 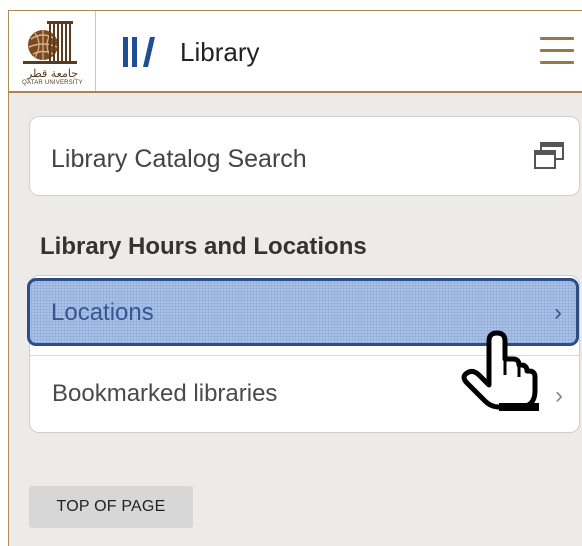 What do you see at coordinates (50, 42) in the screenshot?
I see `university-logo-icon` at bounding box center [50, 42].